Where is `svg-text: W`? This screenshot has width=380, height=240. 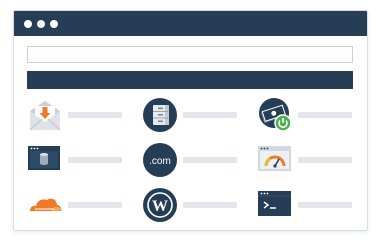 svg-text: W is located at coordinates (160, 206).